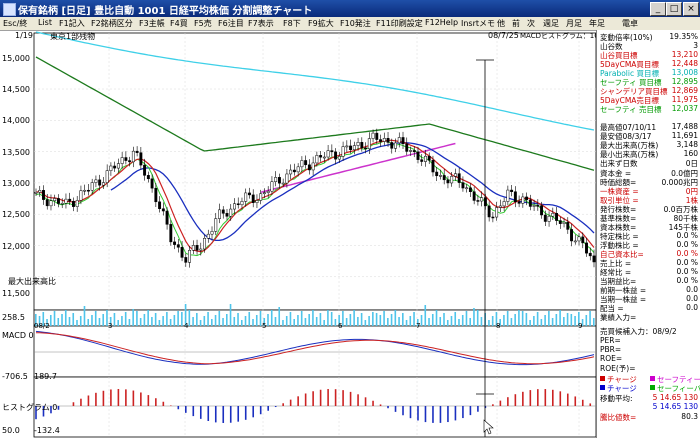 The width and height of the screenshot is (700, 438). Describe the element at coordinates (15, 23) in the screenshot. I see `menu-esc: Esc/終` at that location.